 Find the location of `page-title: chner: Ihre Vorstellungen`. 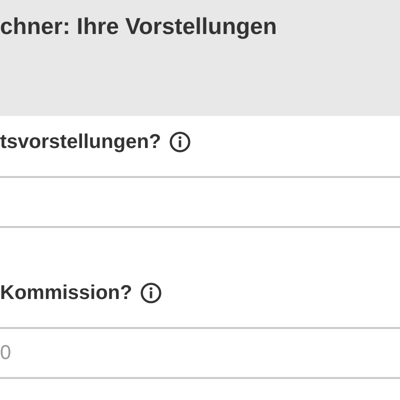

page-title: chner: Ihre Vorstellungen is located at coordinates (138, 26).